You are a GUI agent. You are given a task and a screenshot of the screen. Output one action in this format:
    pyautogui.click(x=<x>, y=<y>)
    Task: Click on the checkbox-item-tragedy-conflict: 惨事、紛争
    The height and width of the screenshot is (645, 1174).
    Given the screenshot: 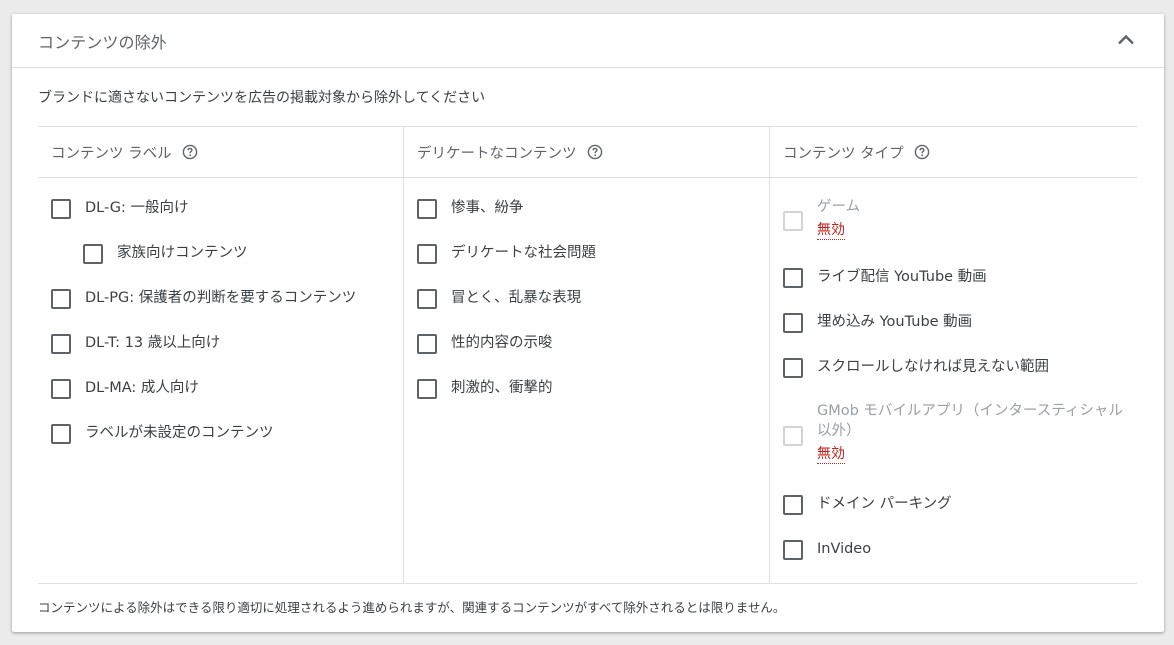 What is the action you would take?
    pyautogui.click(x=470, y=209)
    